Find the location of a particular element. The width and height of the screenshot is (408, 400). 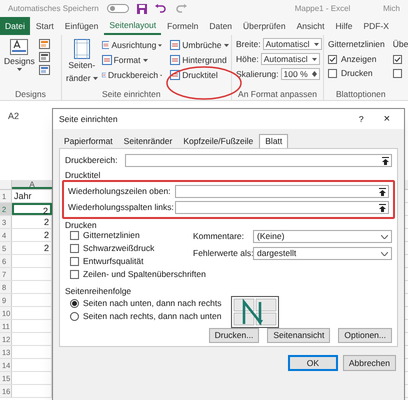

column-header: A is located at coordinates (32, 184).